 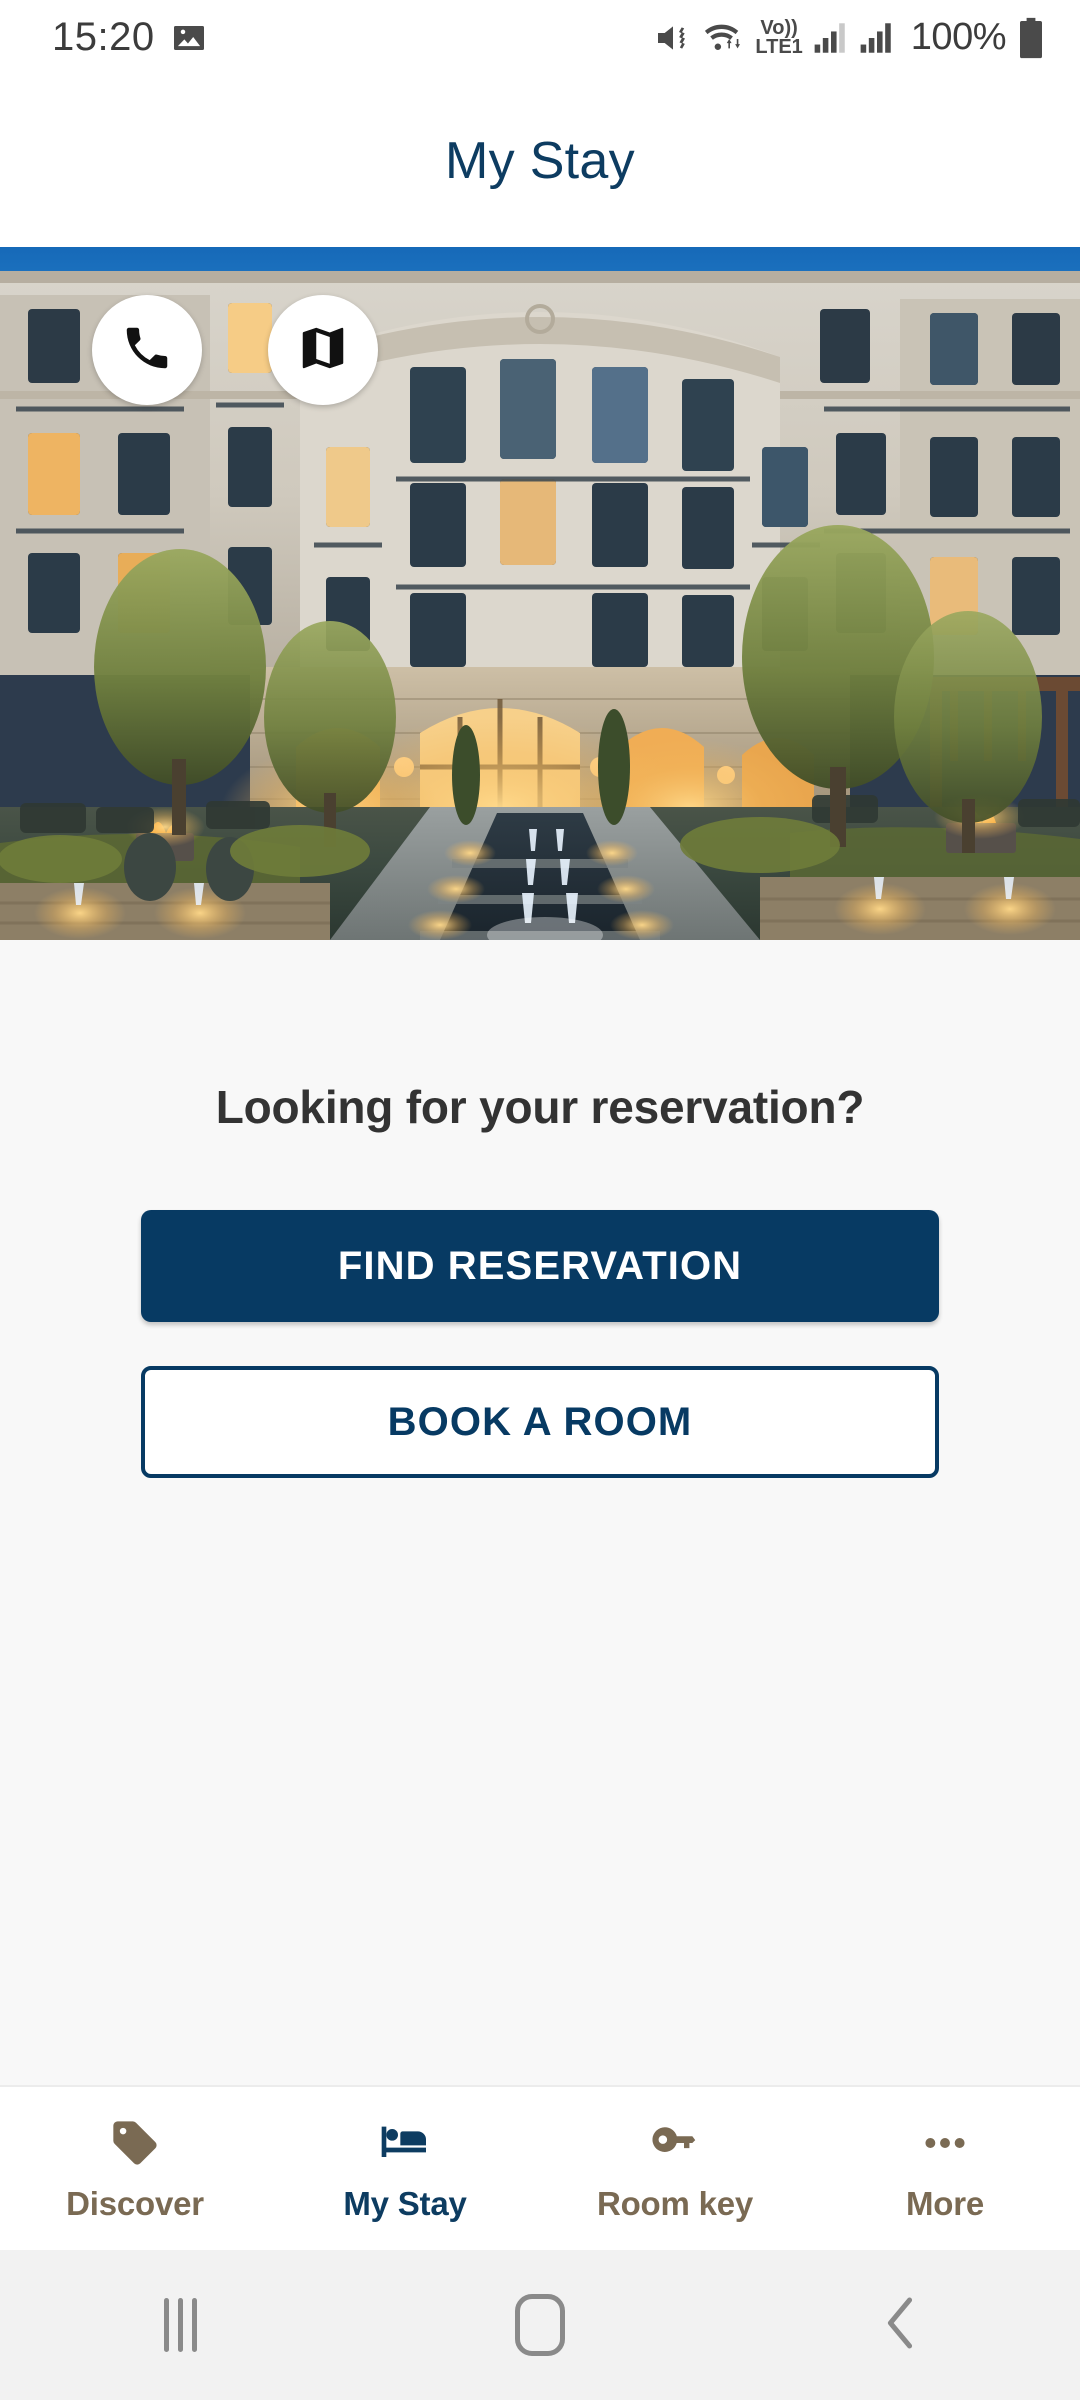 I want to click on status-bar: 15:20 Vo)) LTE1 100%, so click(x=540, y=37).